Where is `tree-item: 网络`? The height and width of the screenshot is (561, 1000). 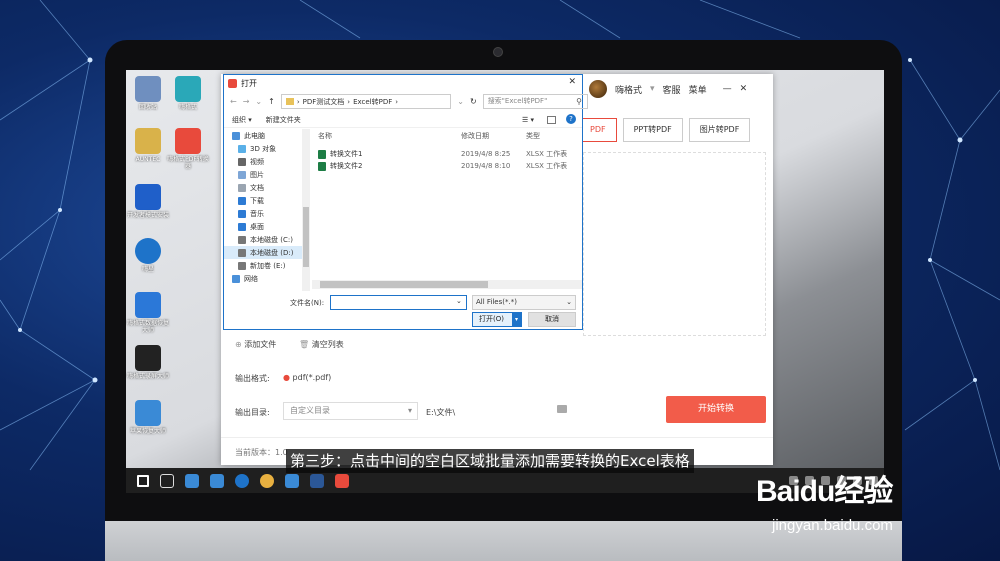 tree-item: 网络 is located at coordinates (266, 278).